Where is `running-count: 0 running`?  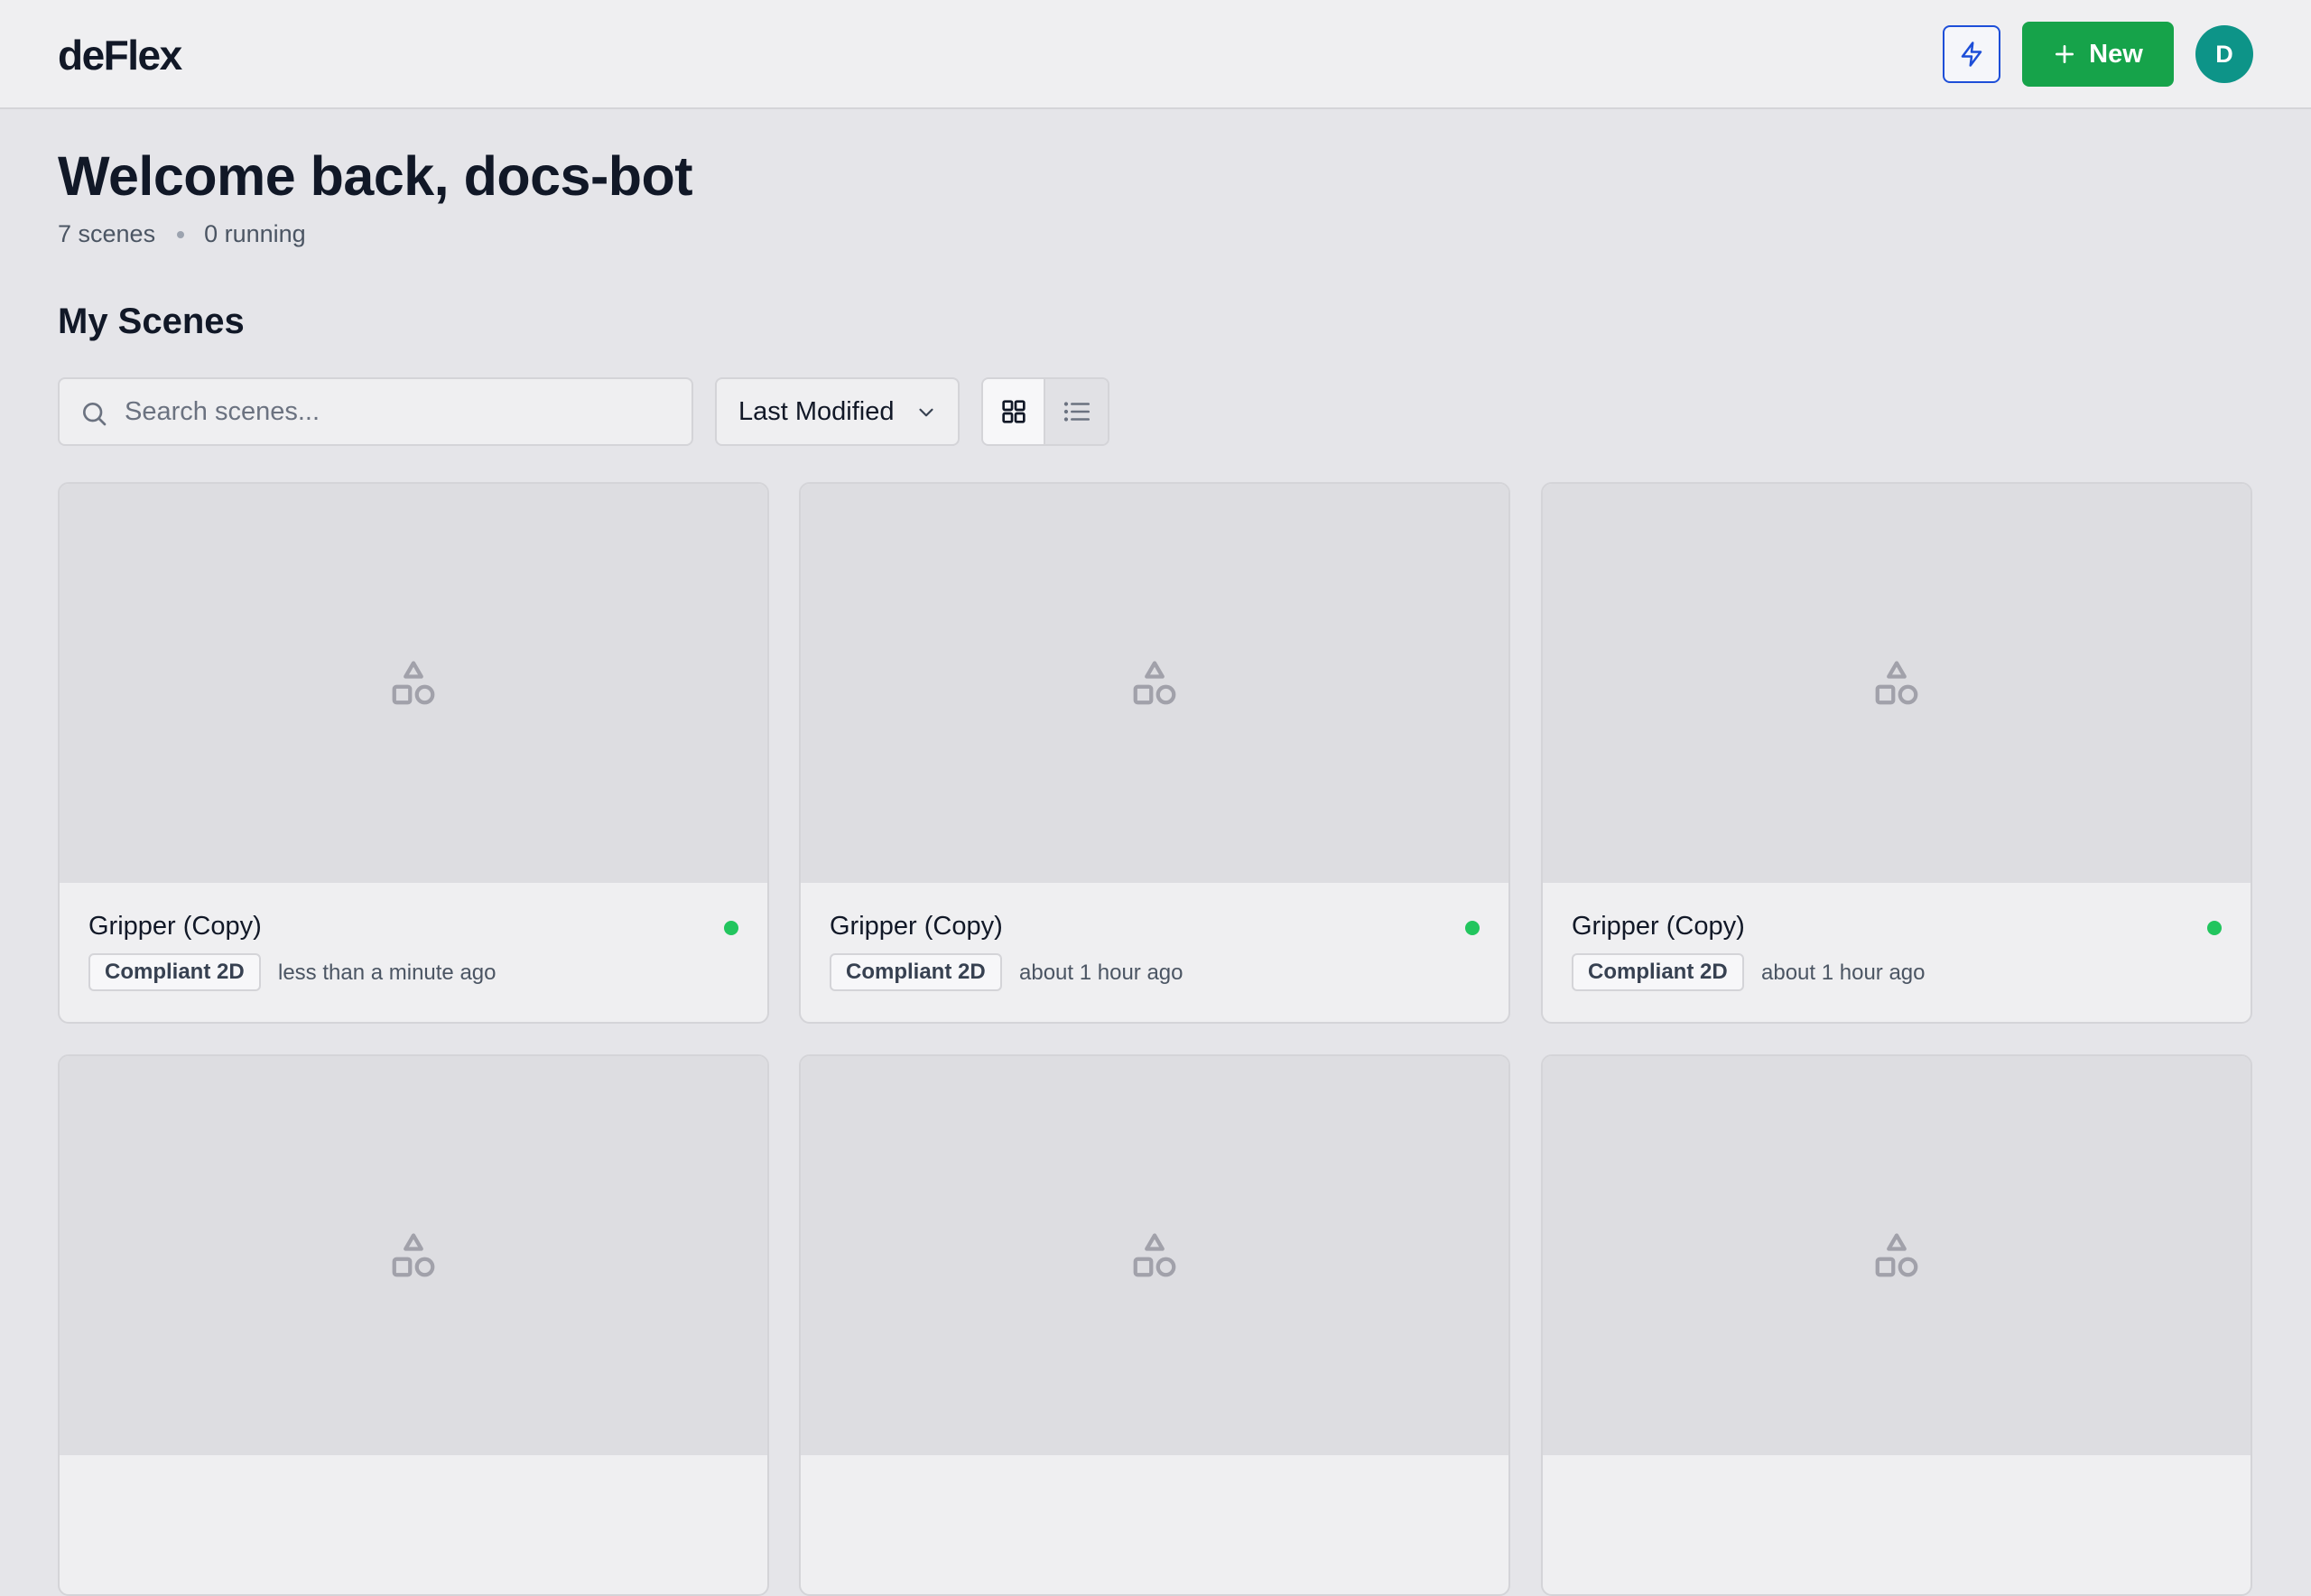
running-count: 0 running is located at coordinates (255, 233).